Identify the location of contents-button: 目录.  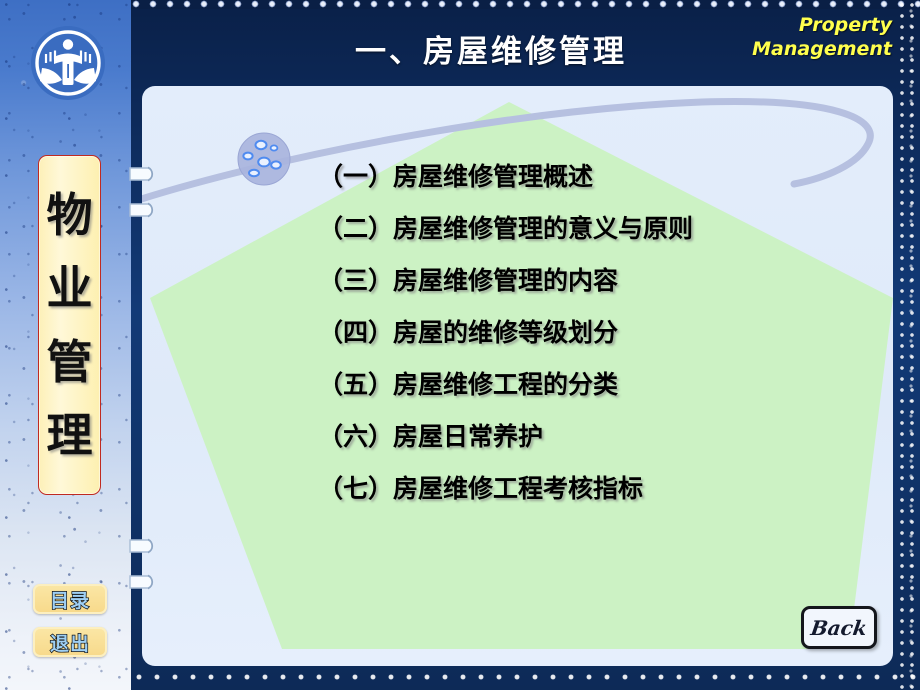
(70, 599).